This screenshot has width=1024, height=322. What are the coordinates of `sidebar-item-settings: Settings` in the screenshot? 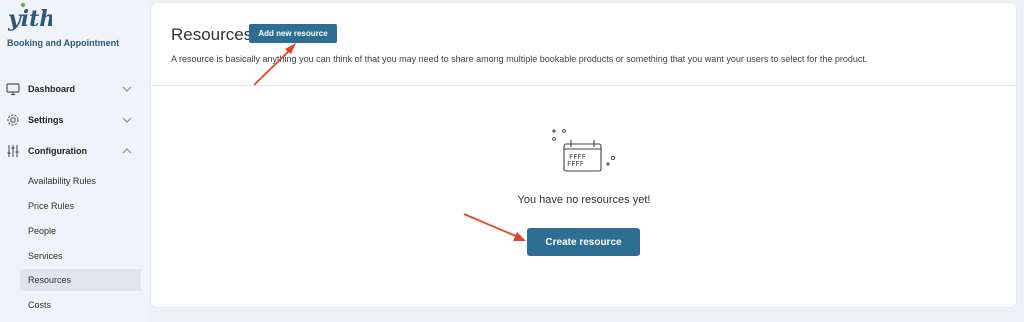 It's located at (74, 121).